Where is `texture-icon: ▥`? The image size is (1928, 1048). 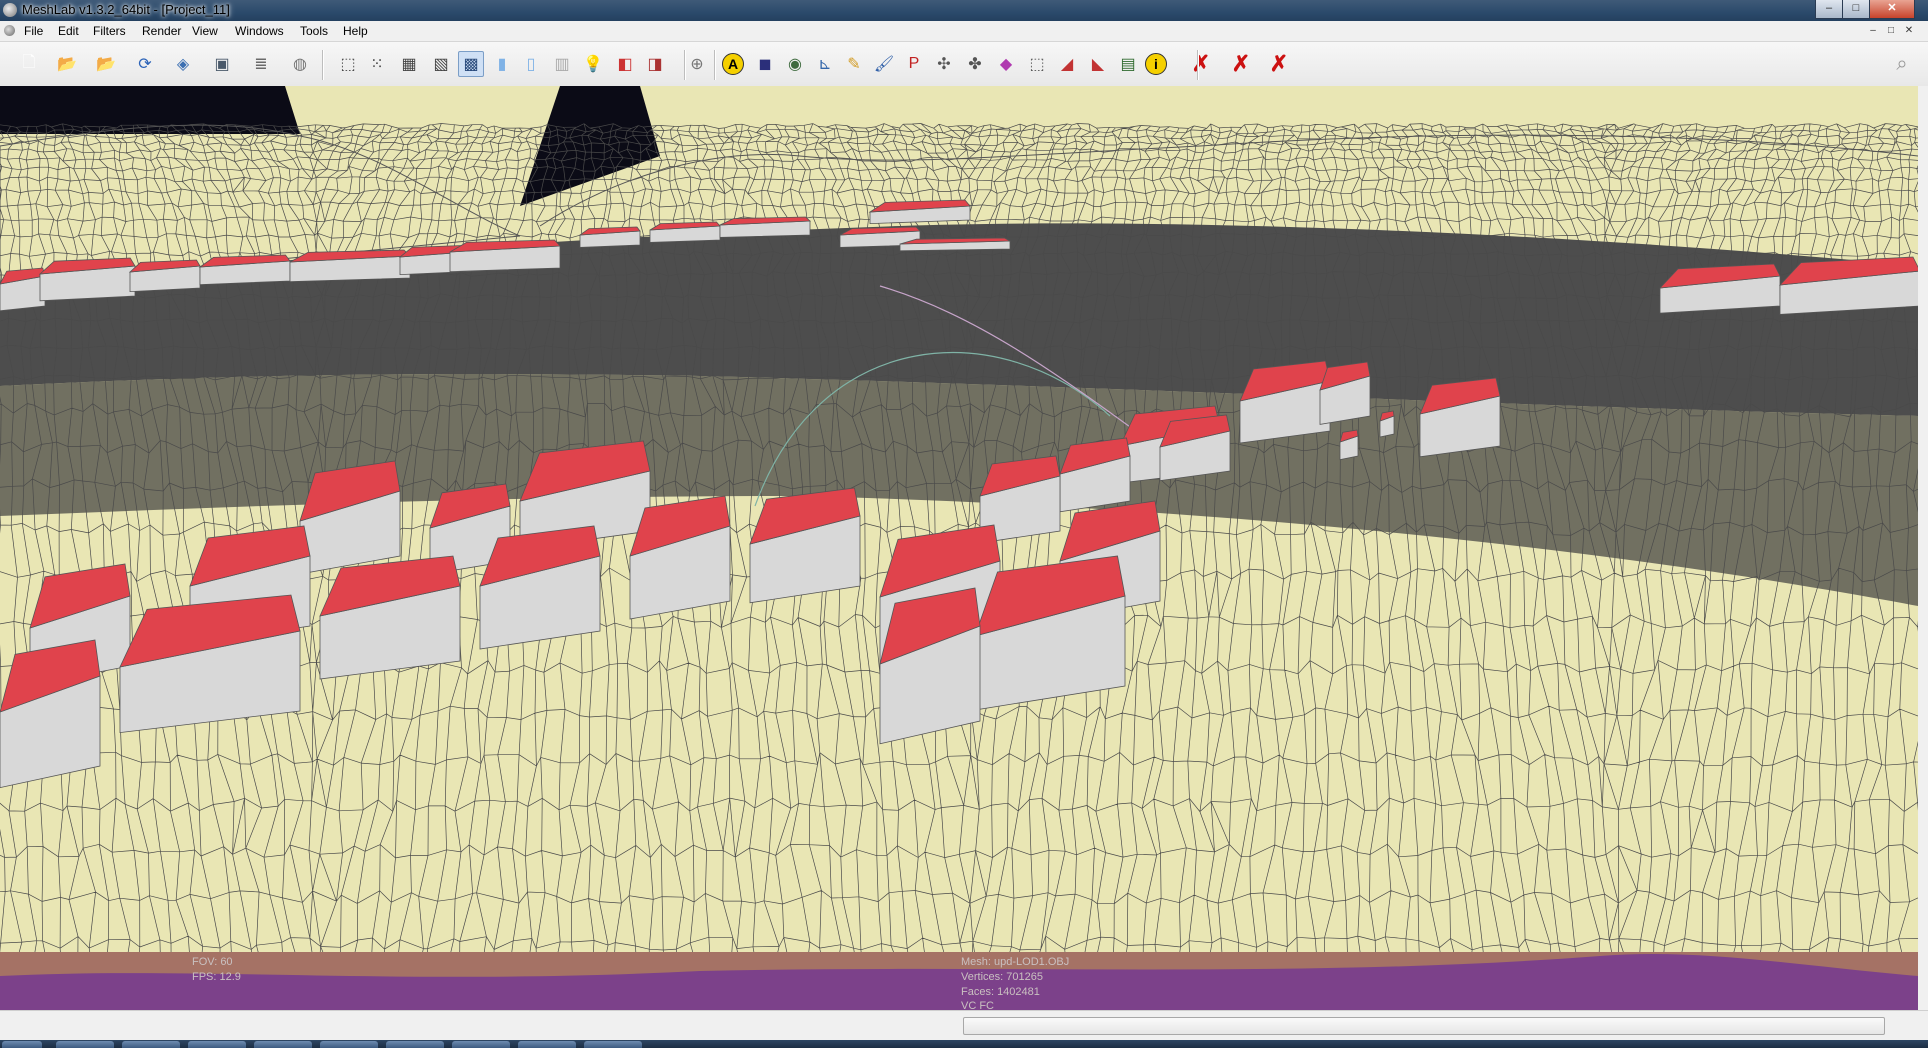
texture-icon: ▥ is located at coordinates (562, 64).